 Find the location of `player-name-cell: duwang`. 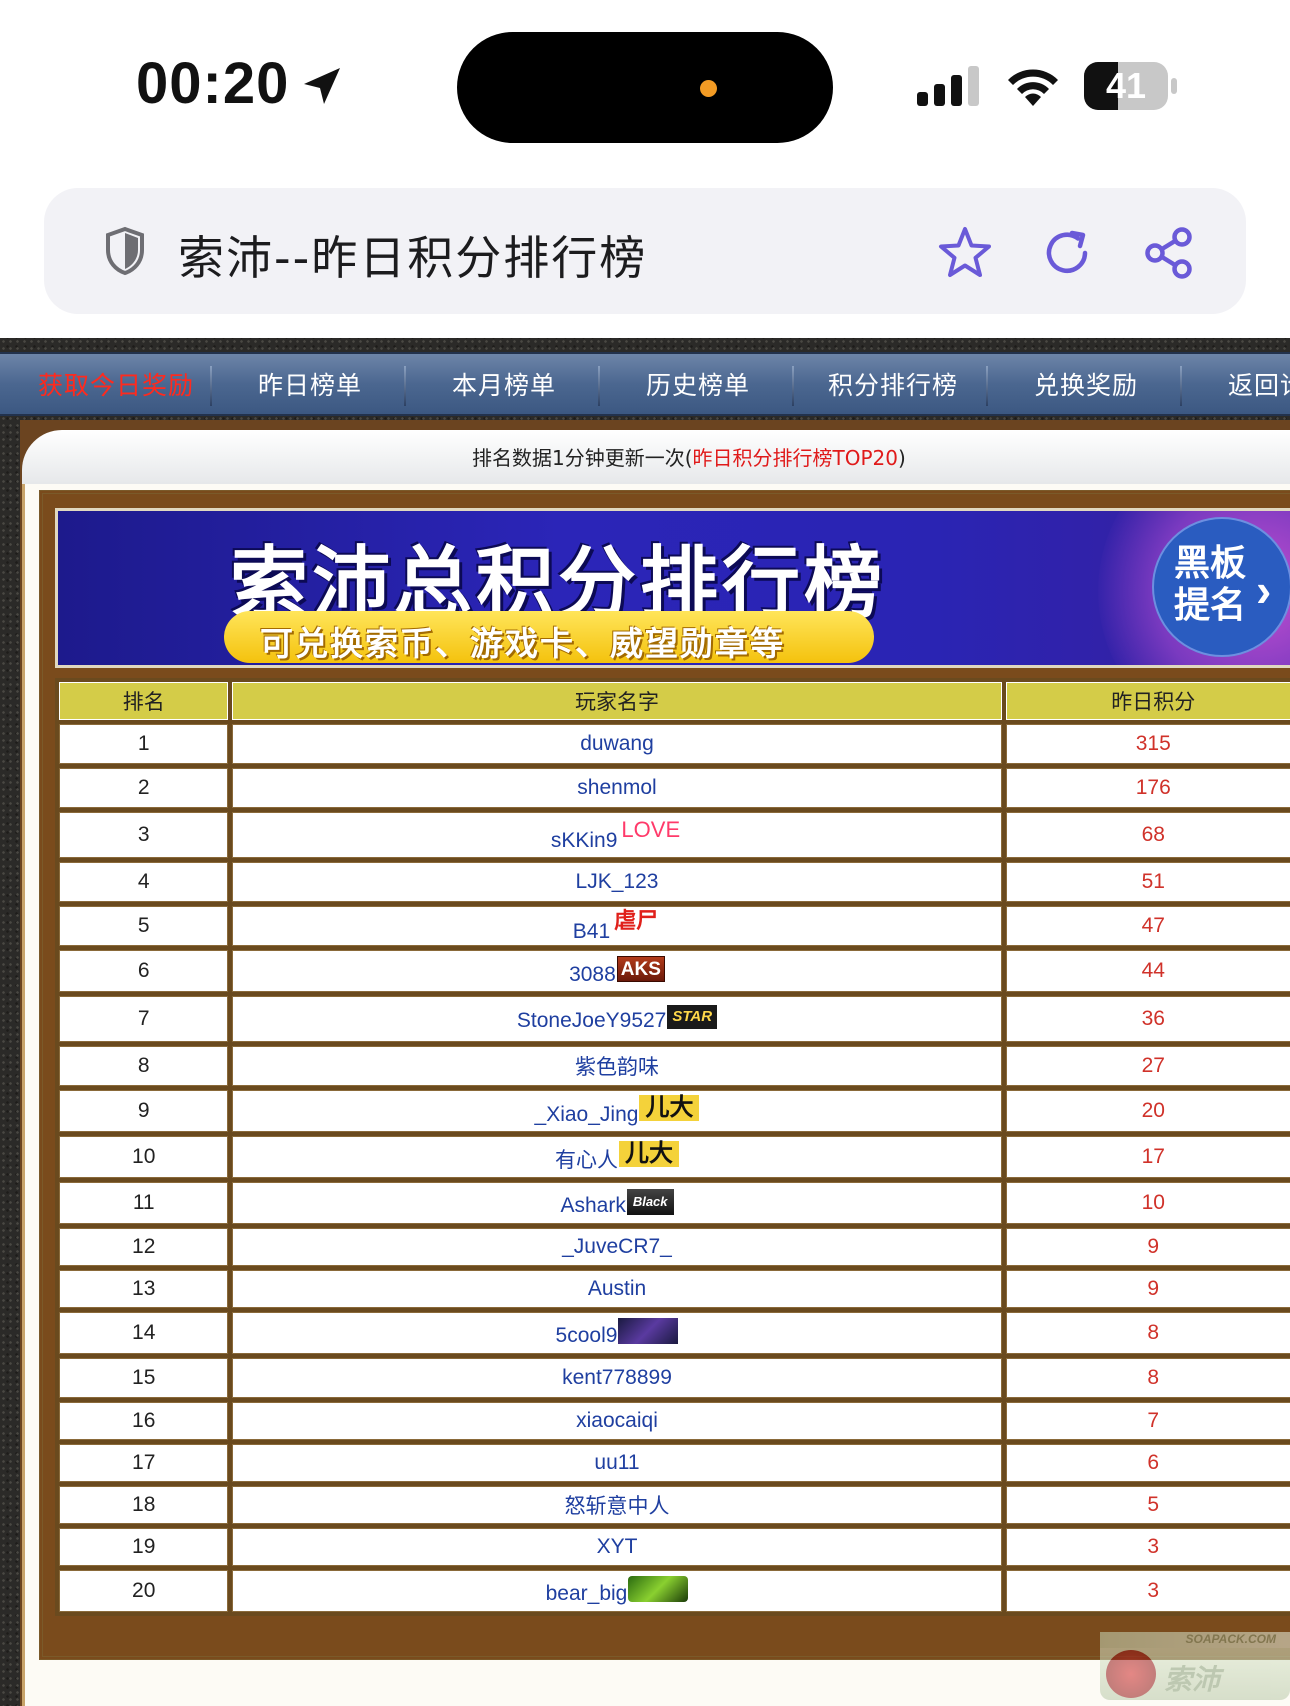

player-name-cell: duwang is located at coordinates (617, 744).